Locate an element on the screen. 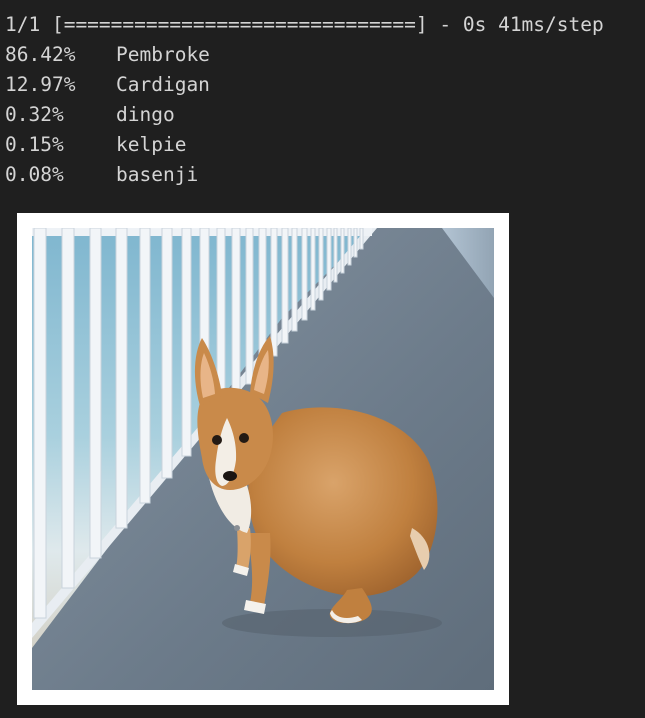 This screenshot has width=645, height=718. prediction-percent: 12.97% is located at coordinates (40, 84).